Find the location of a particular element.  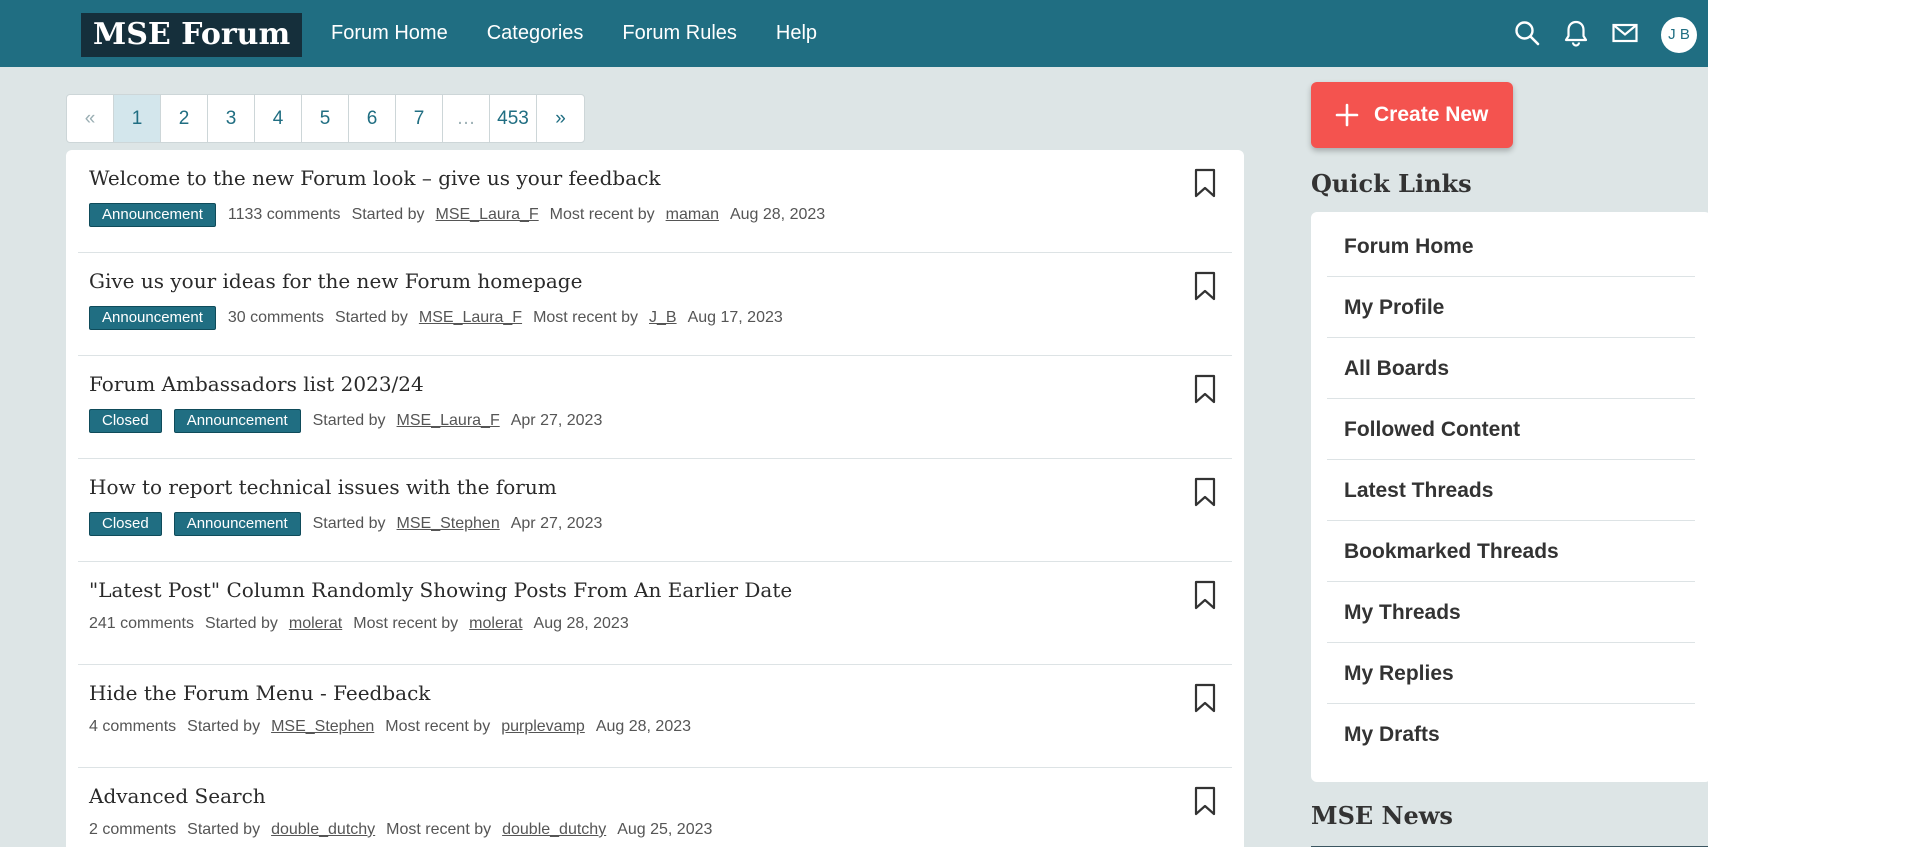

page-prev: « is located at coordinates (90, 118).